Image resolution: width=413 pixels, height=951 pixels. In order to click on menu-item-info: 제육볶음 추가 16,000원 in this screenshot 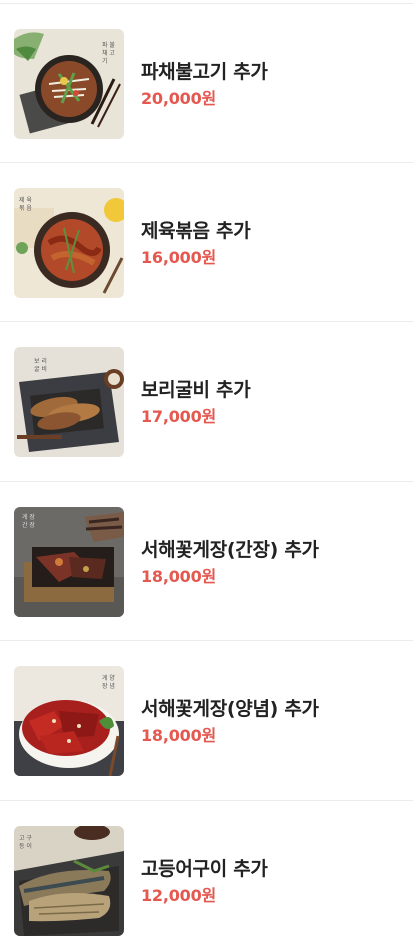, I will do `click(196, 243)`.